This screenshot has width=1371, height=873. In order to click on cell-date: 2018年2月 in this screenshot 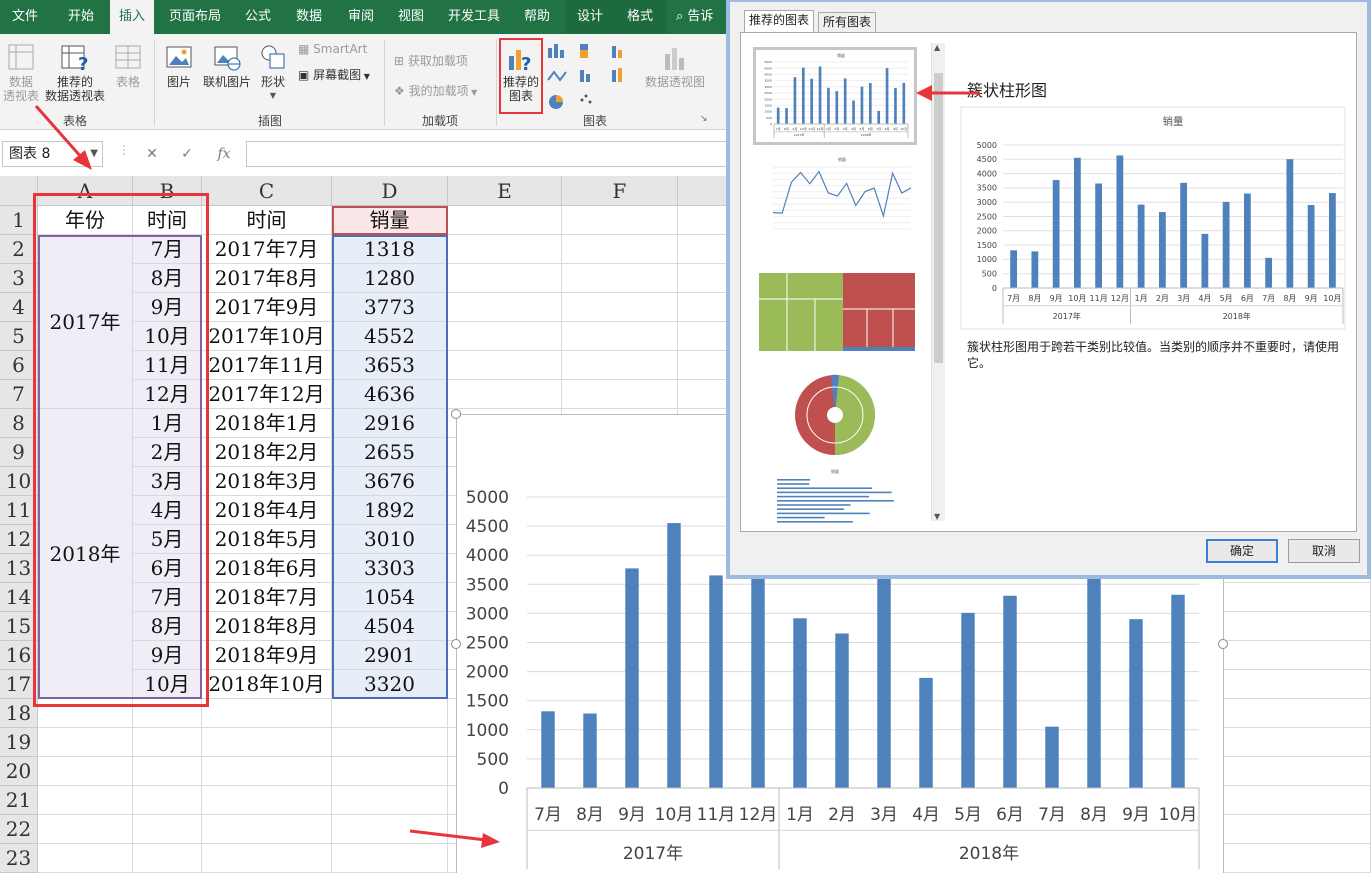, I will do `click(267, 452)`.